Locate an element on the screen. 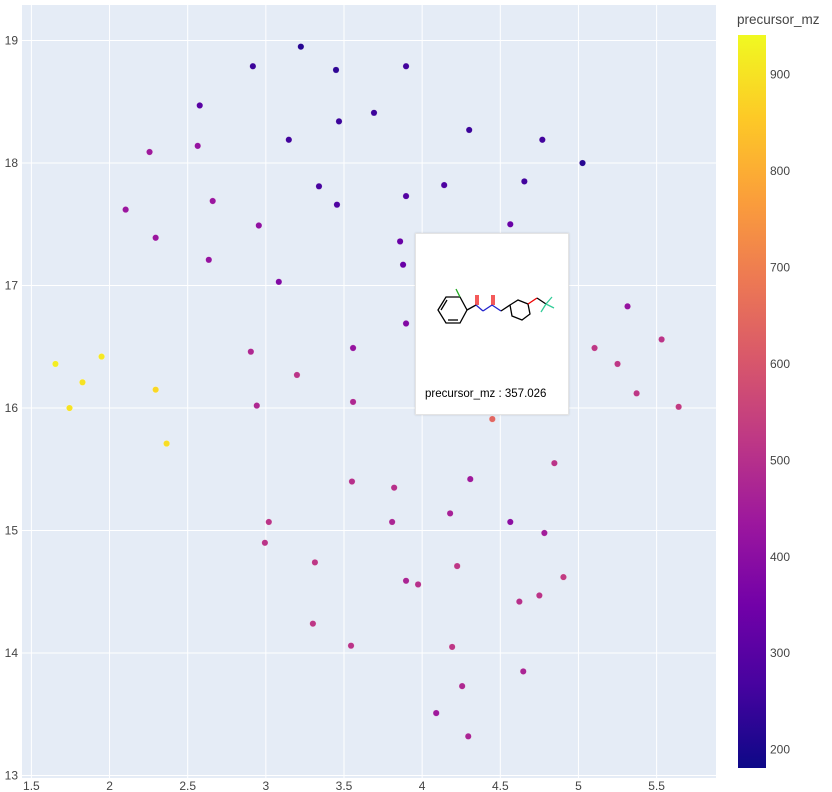  colorbar-ticks: 200 300 400 500 600 700 800 900 is located at coordinates (780, 412).